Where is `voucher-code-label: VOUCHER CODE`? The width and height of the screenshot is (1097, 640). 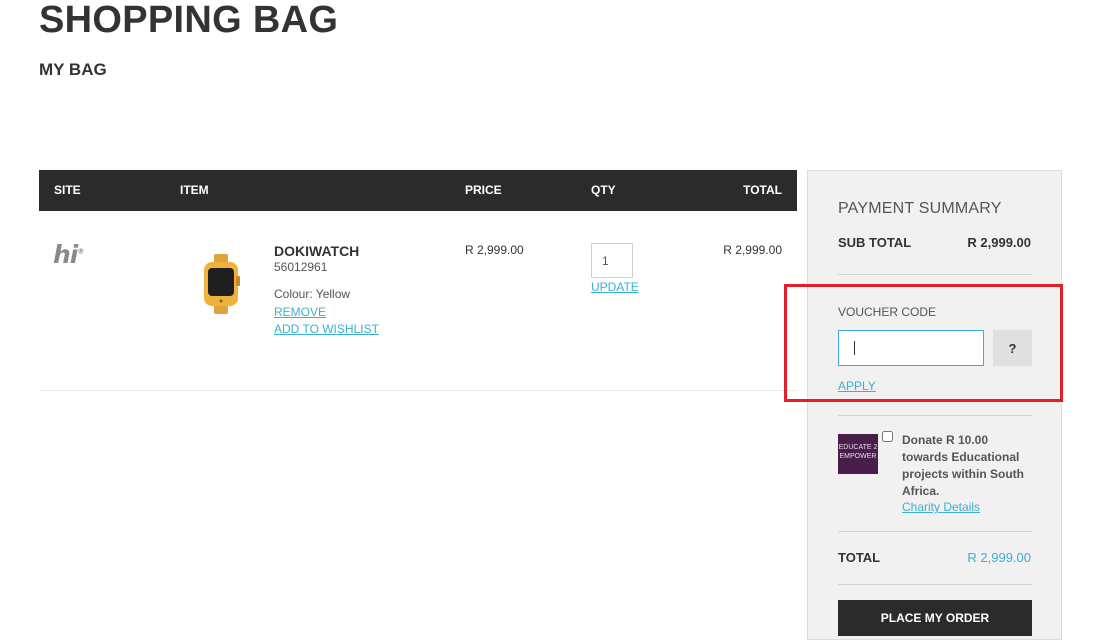
voucher-code-label: VOUCHER CODE is located at coordinates (887, 312).